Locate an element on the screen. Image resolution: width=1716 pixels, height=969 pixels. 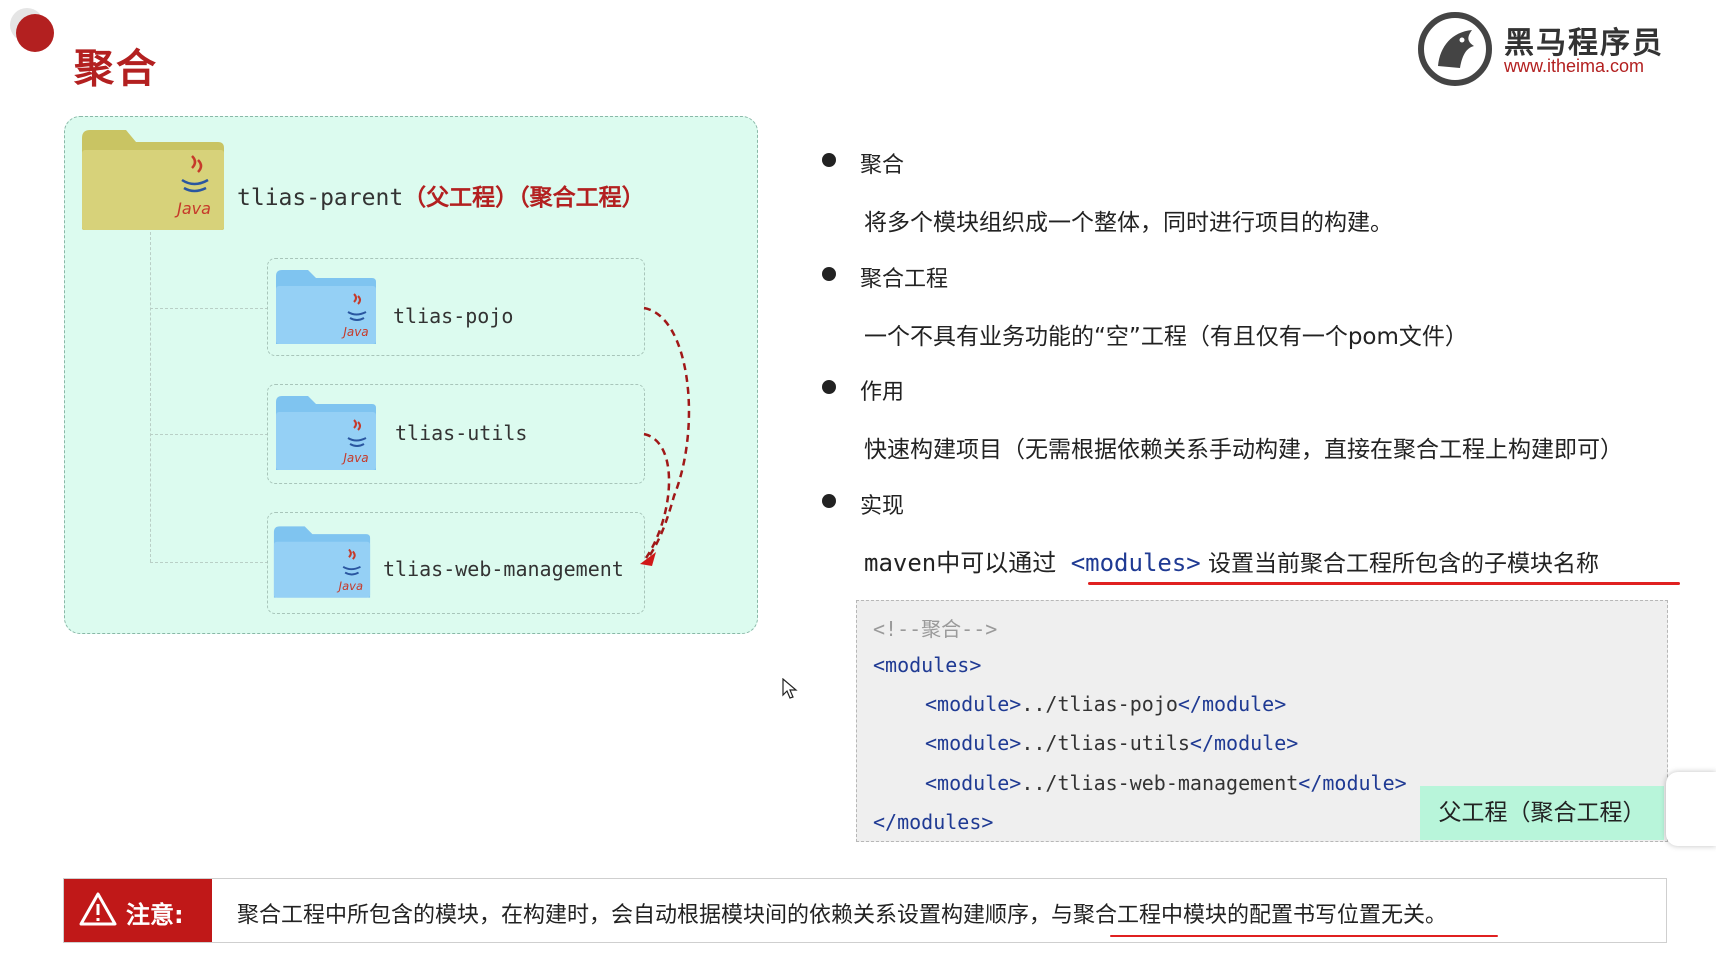
mouse-cursor-icon is located at coordinates (790, 688).